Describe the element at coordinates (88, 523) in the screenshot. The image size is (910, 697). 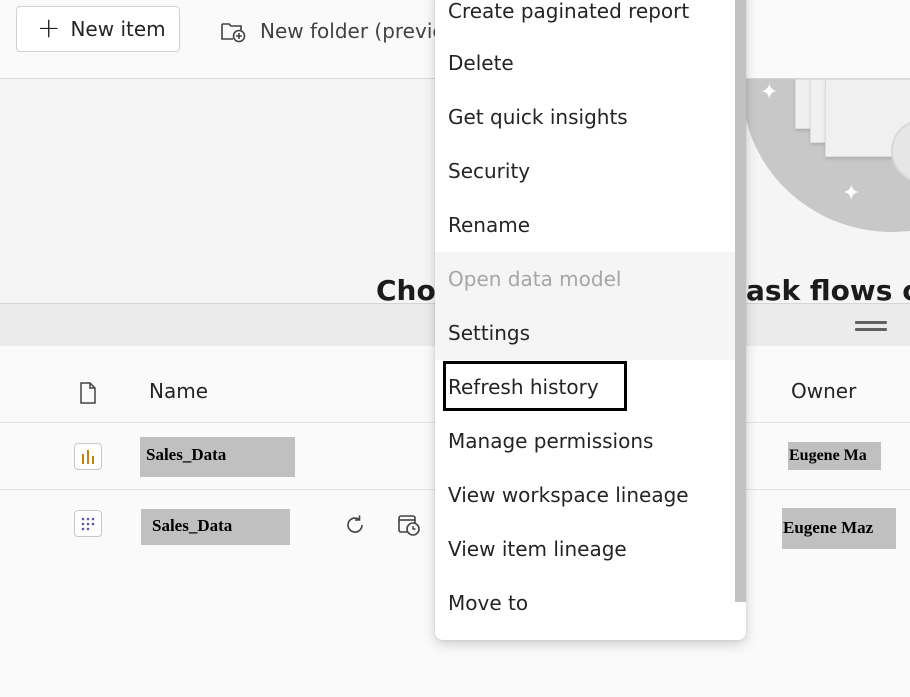
I see `semantic-model-icon` at that location.